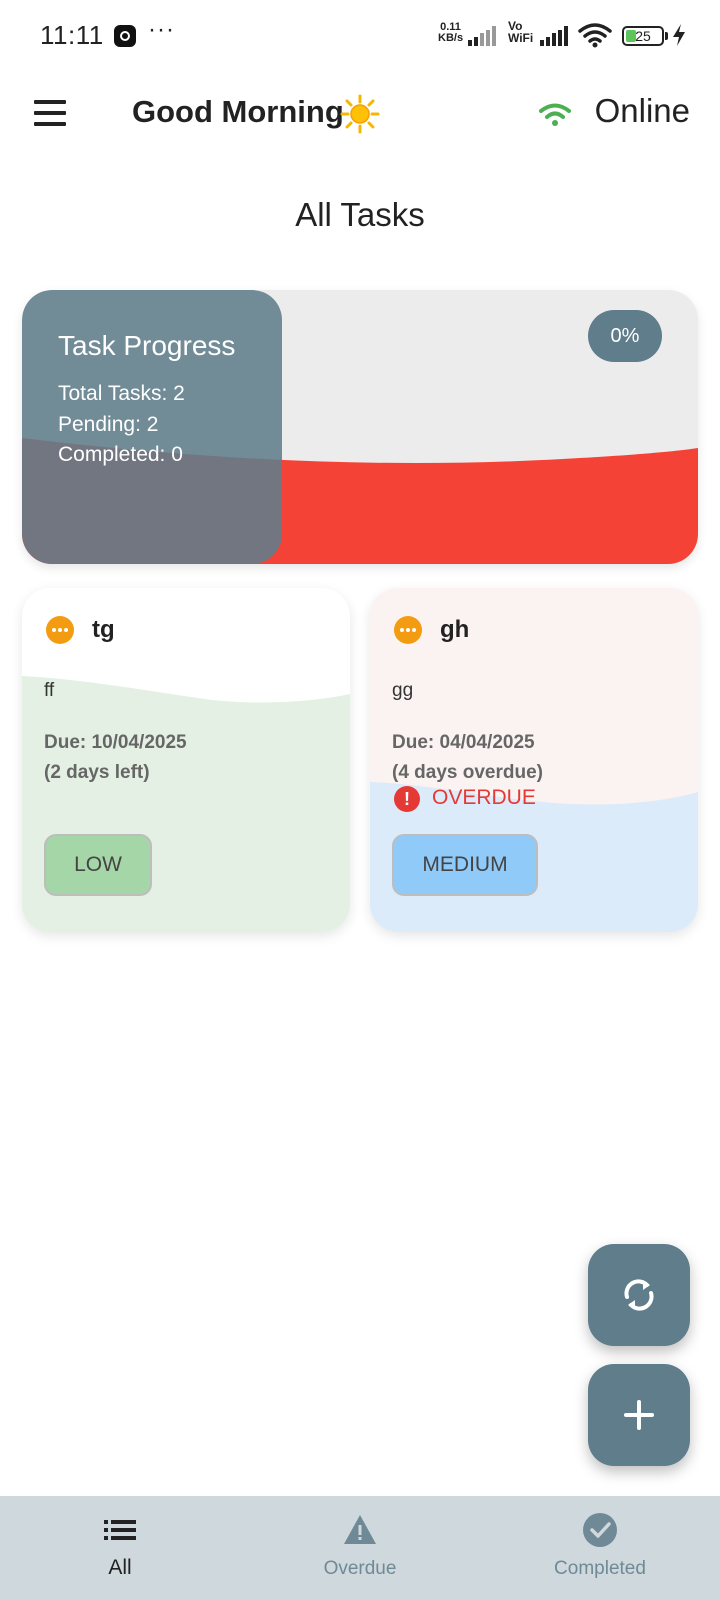 The height and width of the screenshot is (1600, 720). What do you see at coordinates (465, 865) in the screenshot?
I see `priority-chip-medium: MEDIUM` at bounding box center [465, 865].